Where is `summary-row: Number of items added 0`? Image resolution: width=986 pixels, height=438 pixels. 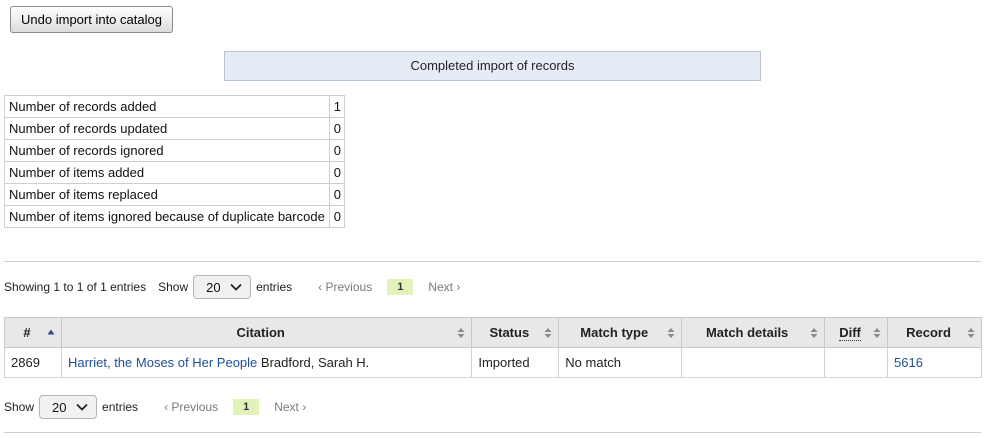
summary-row: Number of items added 0 is located at coordinates (175, 172).